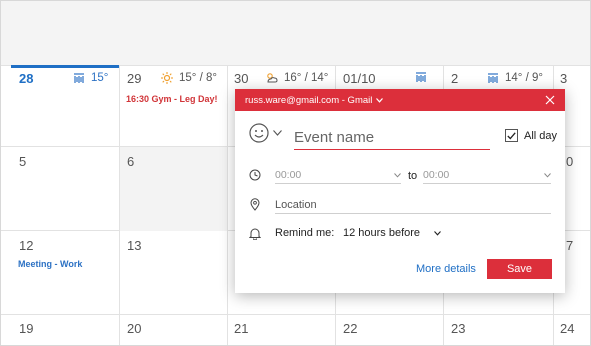 Image resolution: width=591 pixels, height=346 pixels. I want to click on event-meeting: Meeting - Work, so click(50, 264).